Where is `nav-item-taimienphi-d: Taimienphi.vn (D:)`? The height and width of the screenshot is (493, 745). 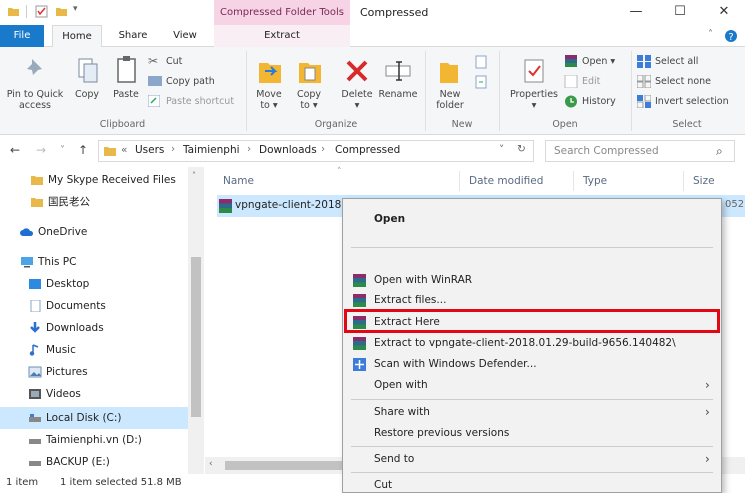
nav-item-taimienphi-d: Taimienphi.vn (D:) is located at coordinates (94, 440).